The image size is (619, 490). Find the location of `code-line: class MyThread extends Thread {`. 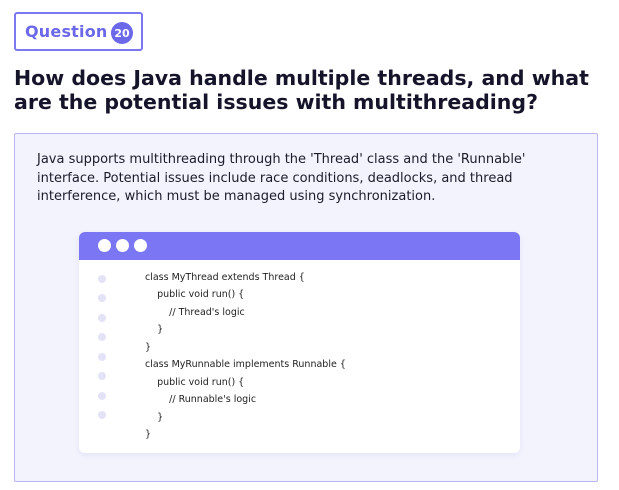

code-line: class MyThread extends Thread { is located at coordinates (225, 277).